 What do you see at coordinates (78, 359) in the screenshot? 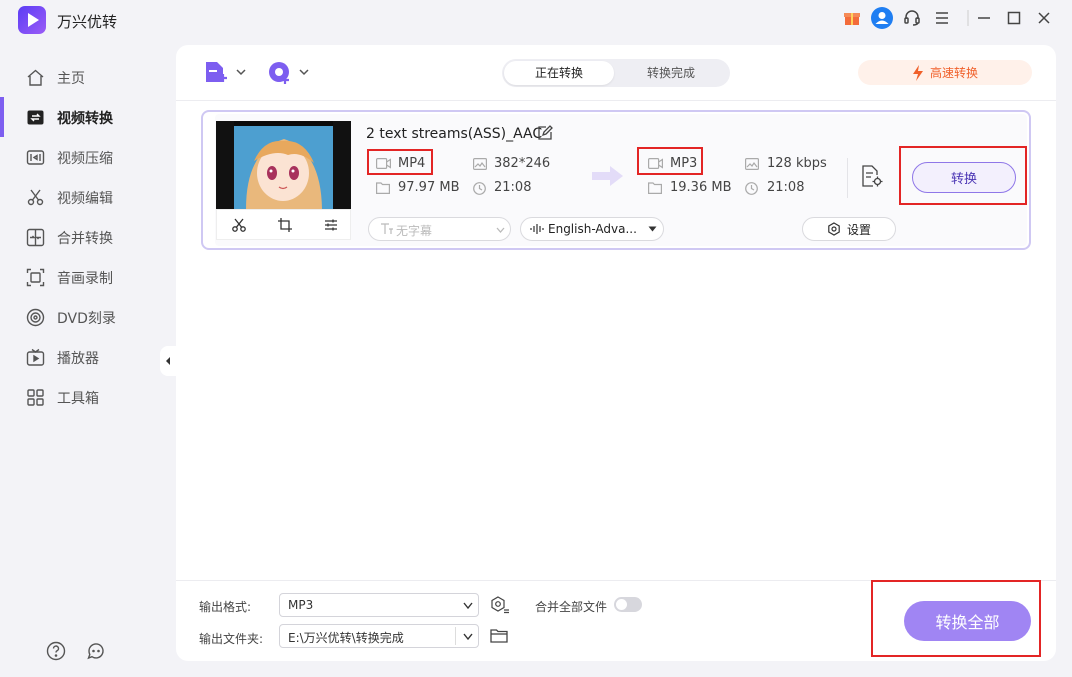
I see `sidebar-item-label: 播放器` at bounding box center [78, 359].